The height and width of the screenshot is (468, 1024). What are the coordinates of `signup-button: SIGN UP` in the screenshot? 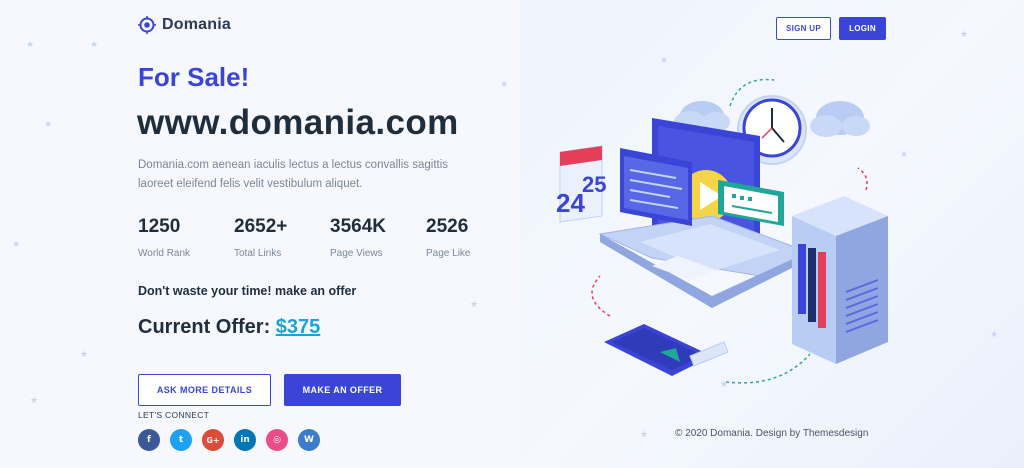 It's located at (803, 28).